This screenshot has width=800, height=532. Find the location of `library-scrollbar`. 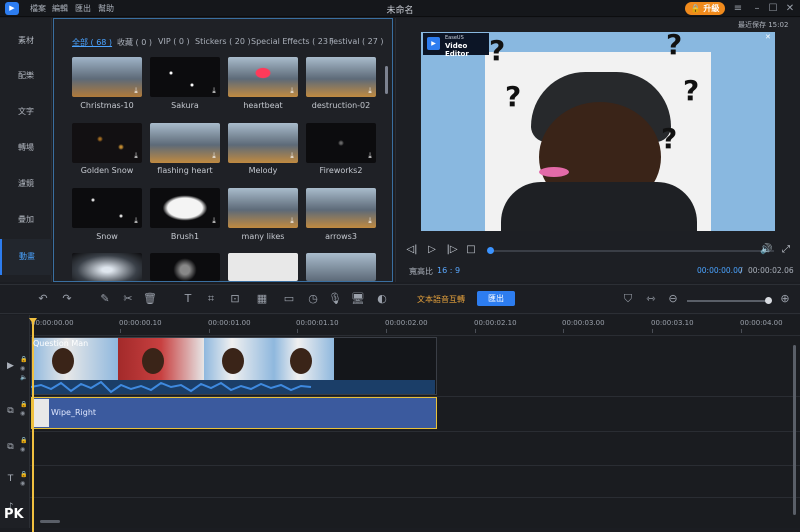

library-scrollbar is located at coordinates (386, 80).